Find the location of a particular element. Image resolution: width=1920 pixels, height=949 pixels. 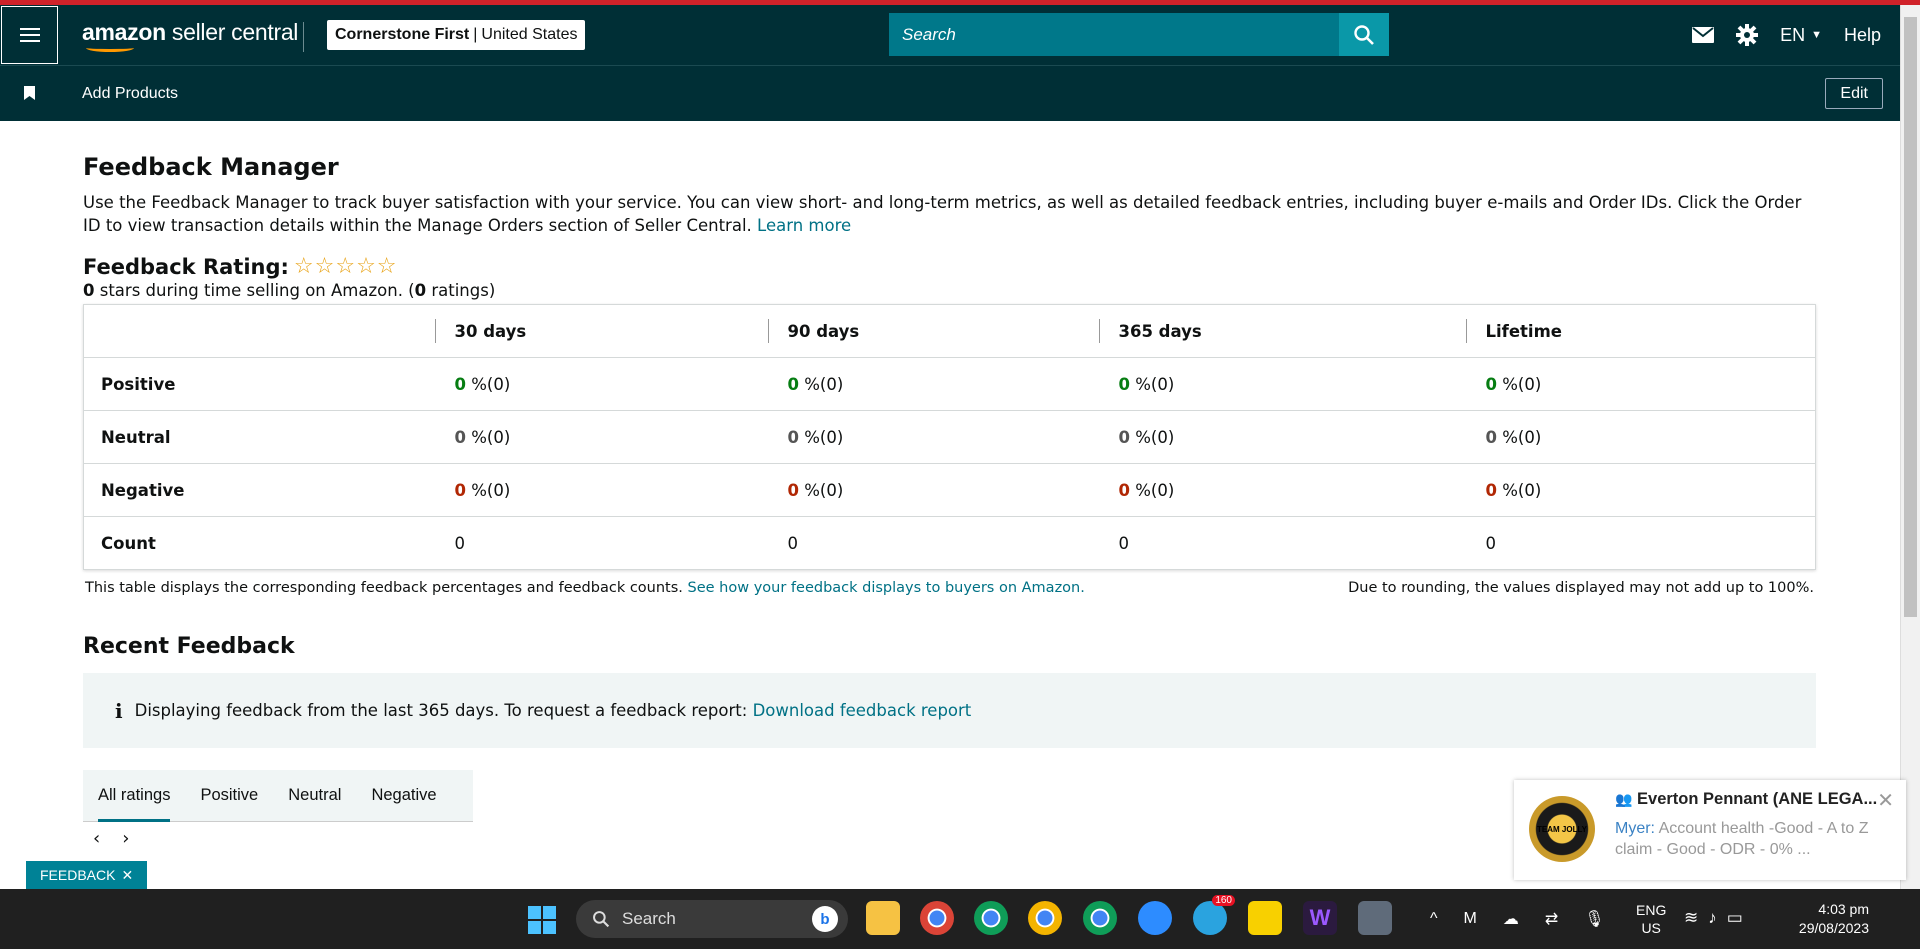

table-header-empty is located at coordinates (259, 331).